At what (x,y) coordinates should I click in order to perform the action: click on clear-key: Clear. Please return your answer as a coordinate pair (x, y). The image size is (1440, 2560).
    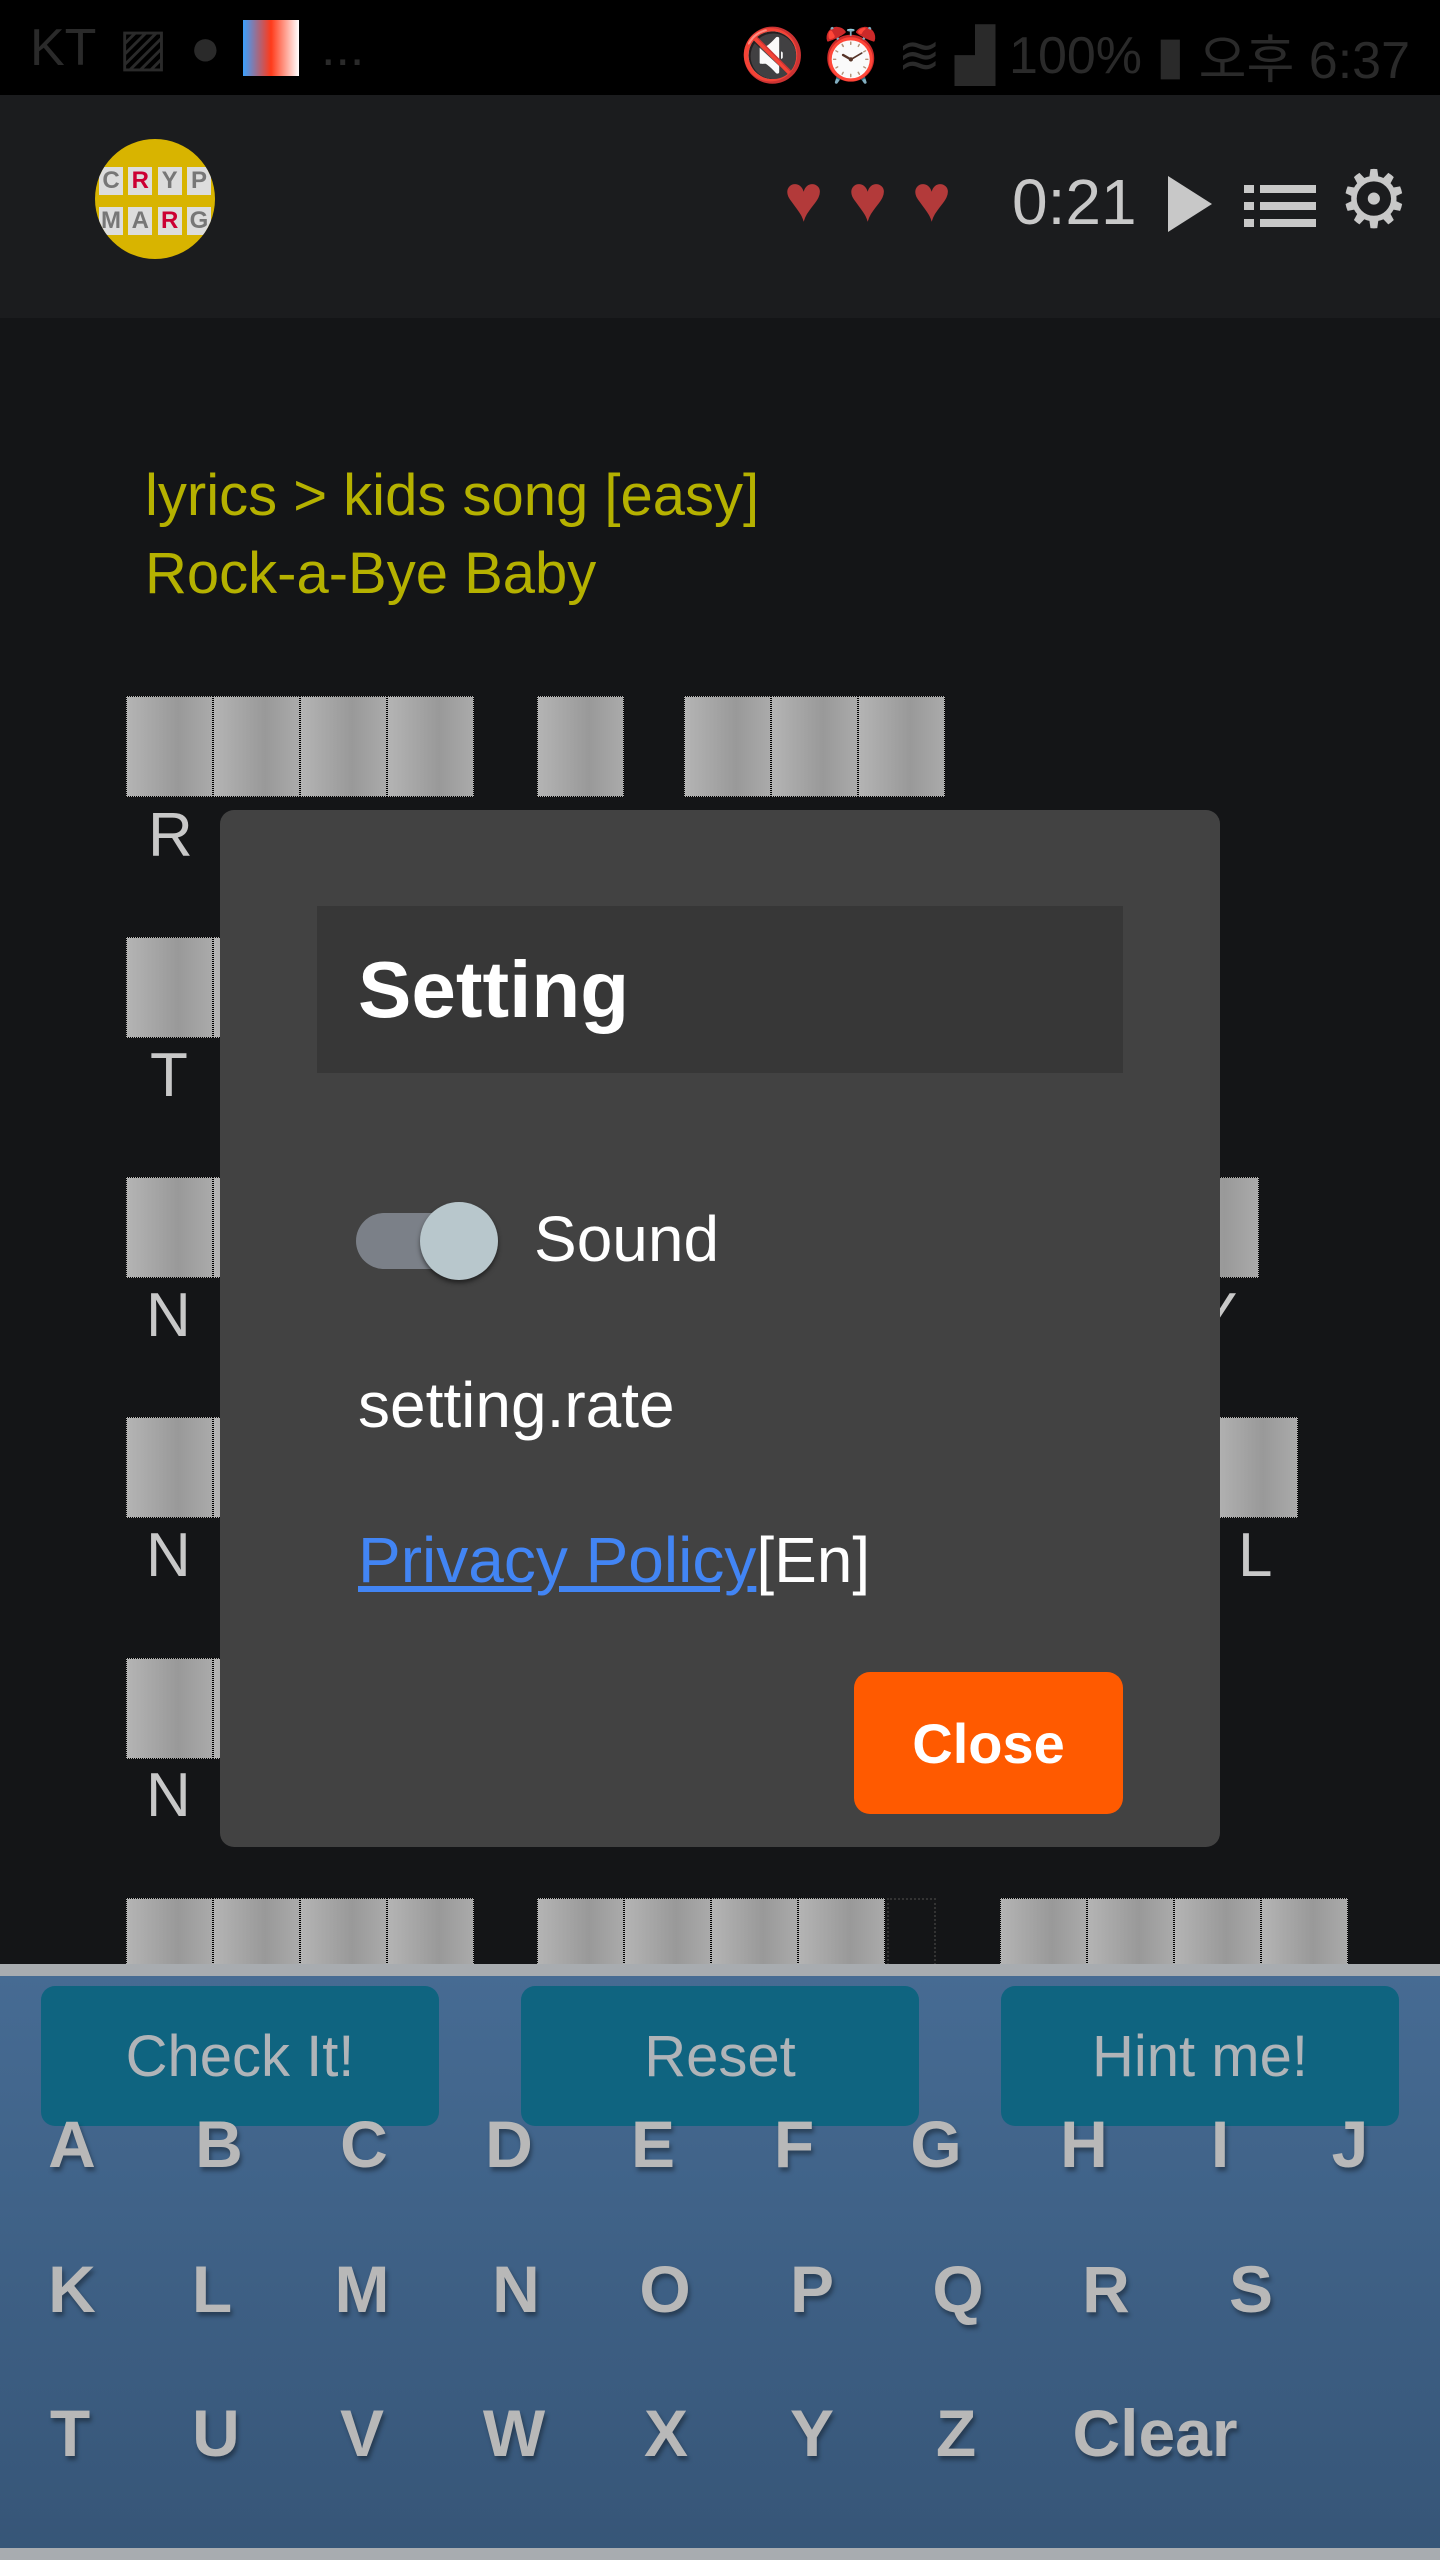
    Looking at the image, I should click on (1154, 2433).